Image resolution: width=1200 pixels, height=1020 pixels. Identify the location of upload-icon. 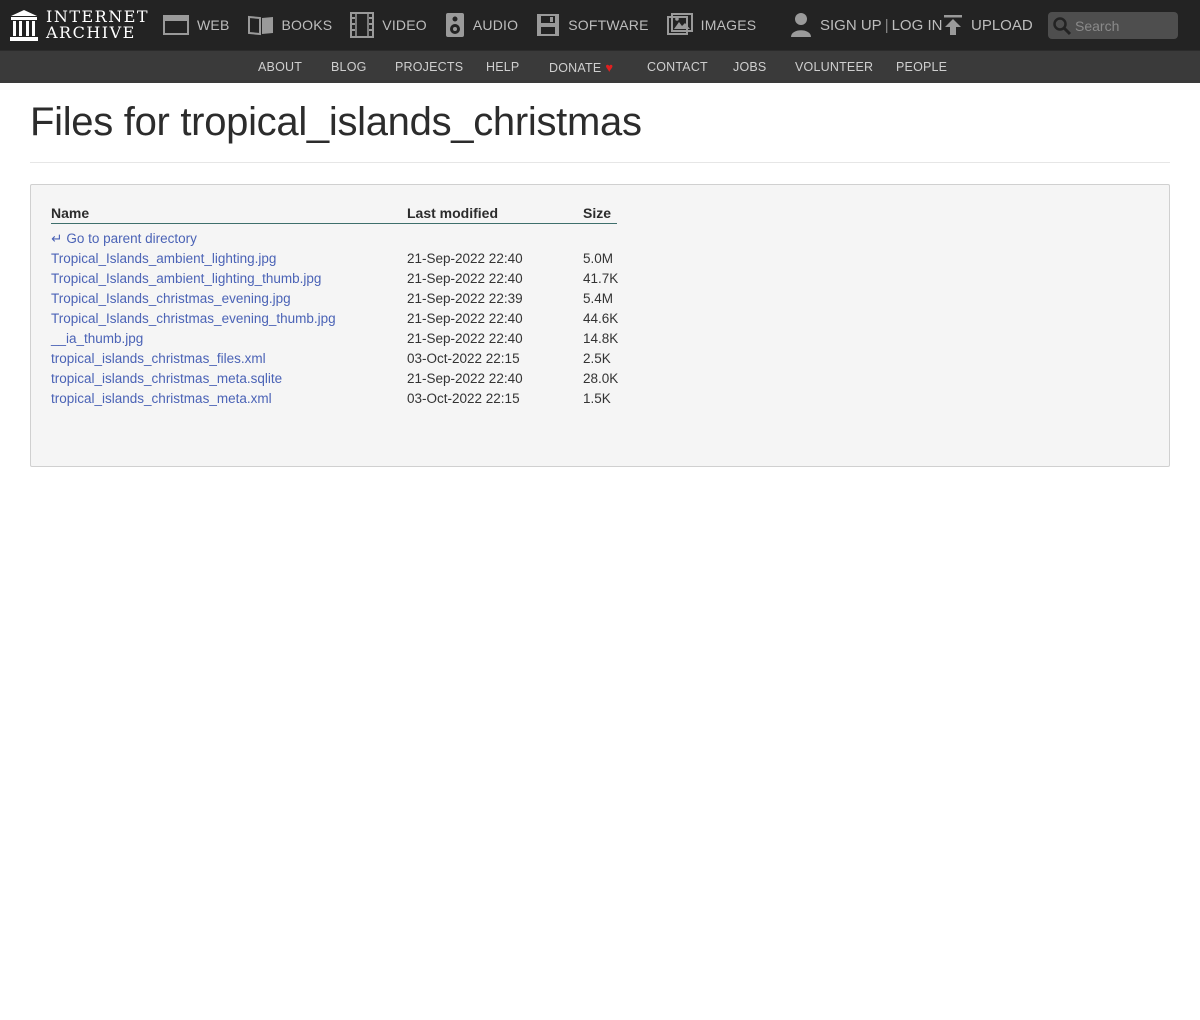
(953, 25).